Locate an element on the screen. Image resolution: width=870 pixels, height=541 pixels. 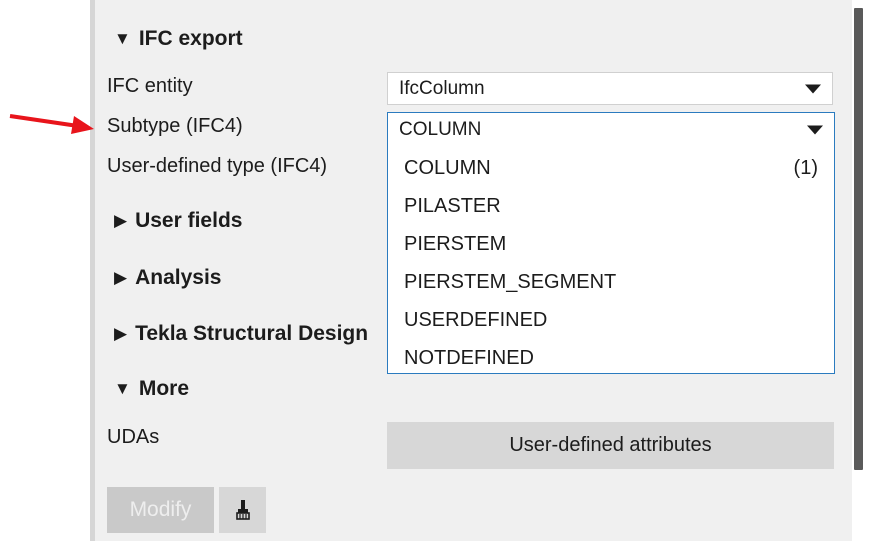
subtype-option: PIERSTEM_SEGMENT is located at coordinates (611, 282).